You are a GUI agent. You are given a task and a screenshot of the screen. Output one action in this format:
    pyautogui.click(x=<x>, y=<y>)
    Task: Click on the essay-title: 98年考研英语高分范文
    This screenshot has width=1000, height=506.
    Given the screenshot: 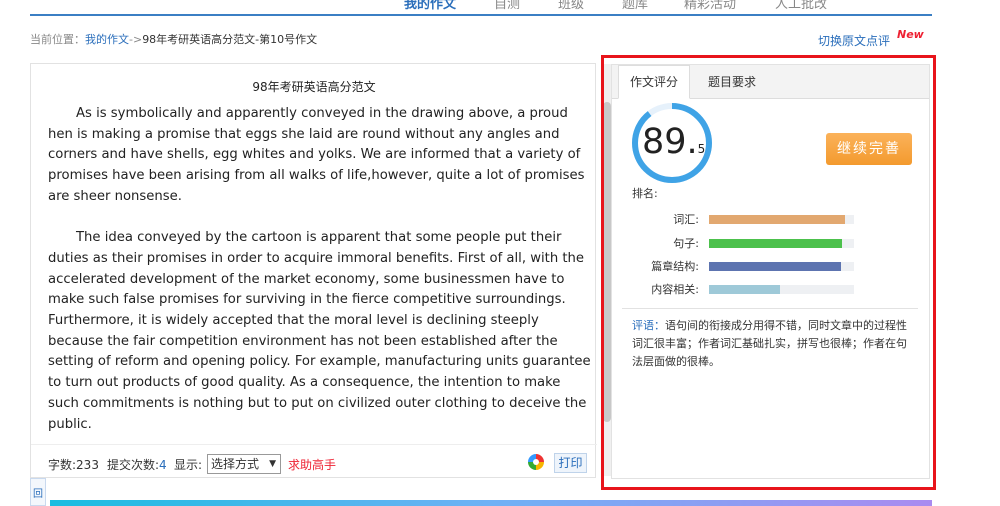 What is the action you would take?
    pyautogui.click(x=314, y=87)
    